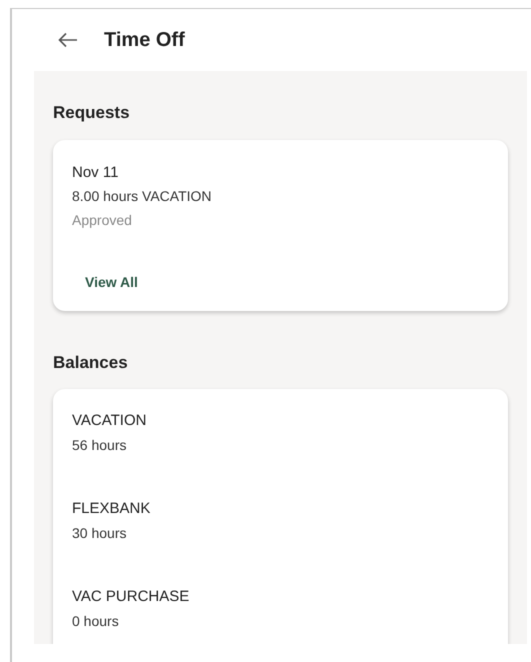 The image size is (531, 662). What do you see at coordinates (111, 509) in the screenshot?
I see `balance-name: FLEXBANK` at bounding box center [111, 509].